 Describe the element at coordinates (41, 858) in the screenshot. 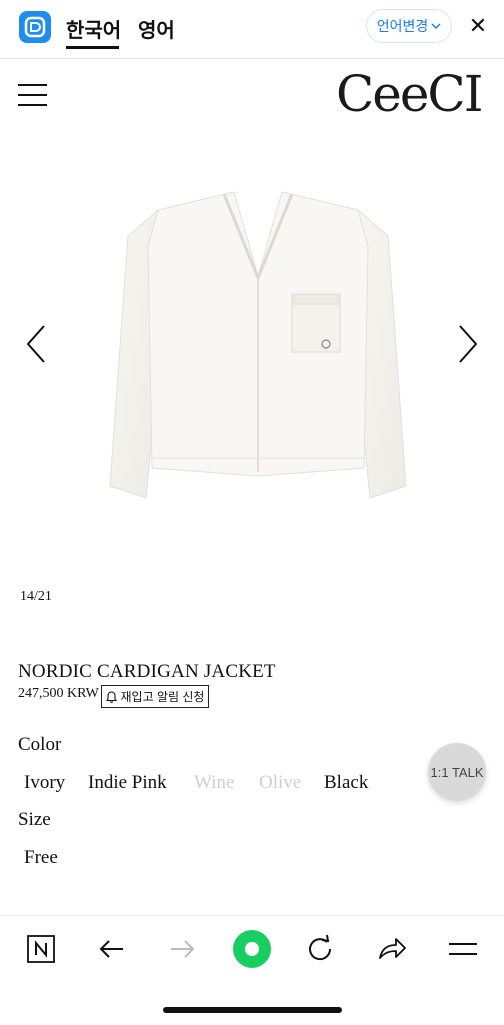

I see `size-option-free: Free` at that location.